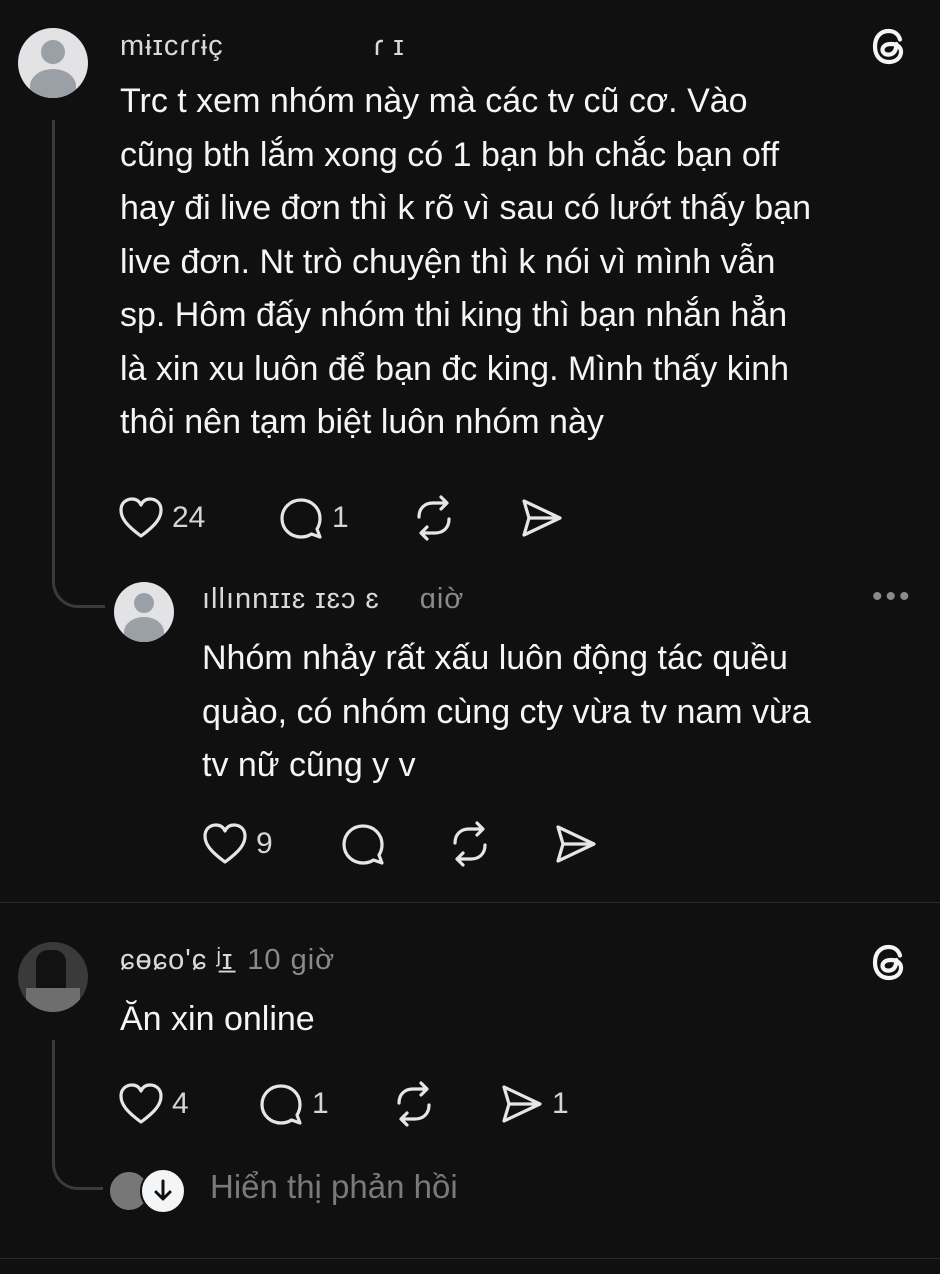 This screenshot has height=1274, width=940. I want to click on post-timestamp: 10 giờ, so click(291, 960).